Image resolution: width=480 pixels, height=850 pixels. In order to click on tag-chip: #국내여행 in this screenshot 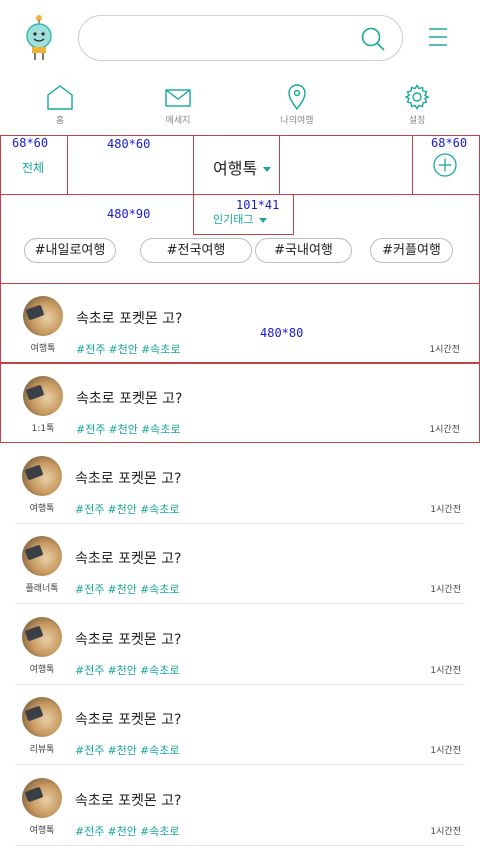, I will do `click(303, 250)`.